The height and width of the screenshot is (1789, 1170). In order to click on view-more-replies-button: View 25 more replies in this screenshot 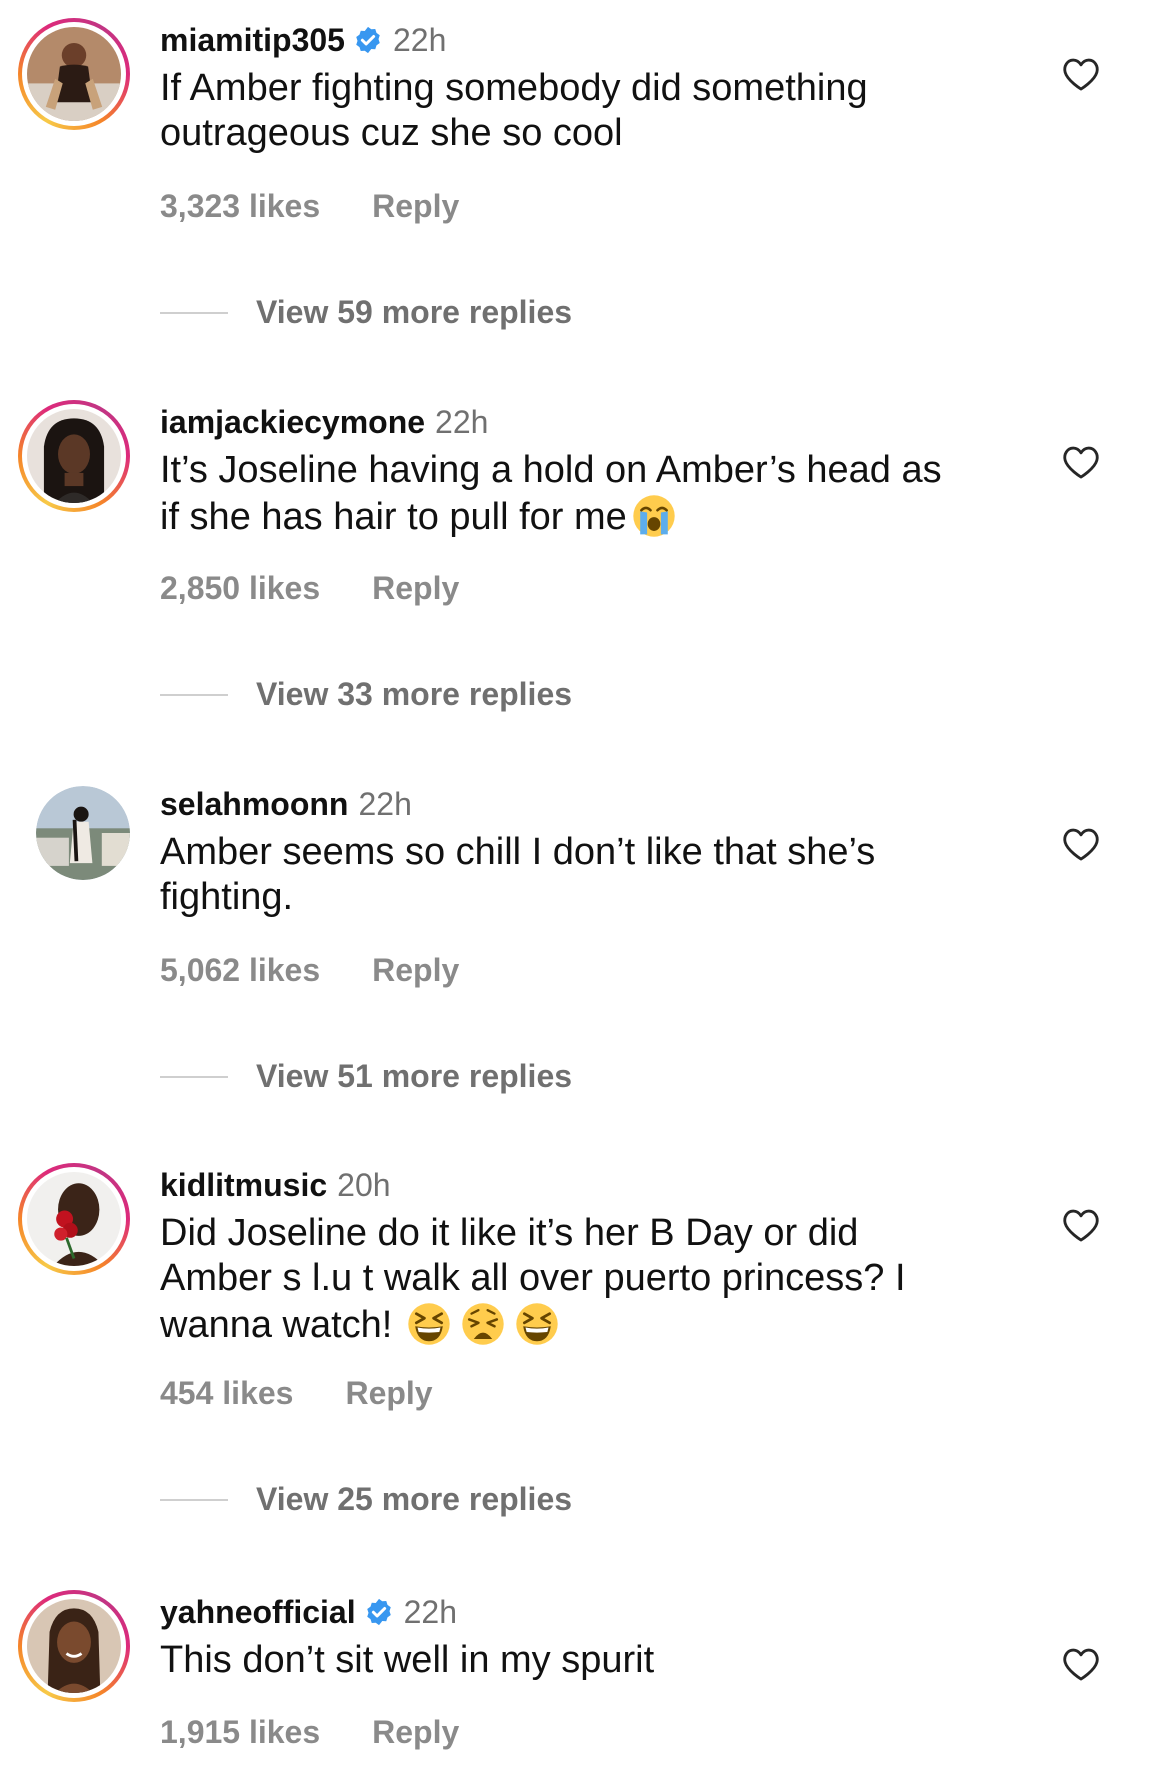, I will do `click(366, 1499)`.